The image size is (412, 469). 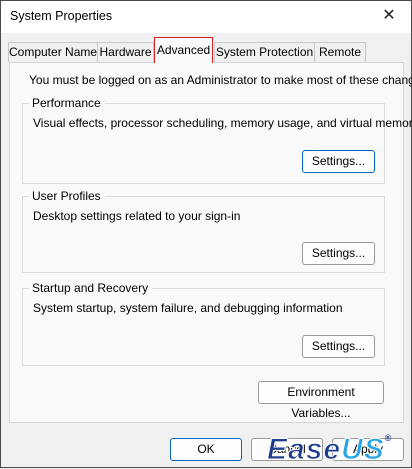 I want to click on user-profiles-description: Desktop settings related to your sign-in, so click(x=137, y=216).